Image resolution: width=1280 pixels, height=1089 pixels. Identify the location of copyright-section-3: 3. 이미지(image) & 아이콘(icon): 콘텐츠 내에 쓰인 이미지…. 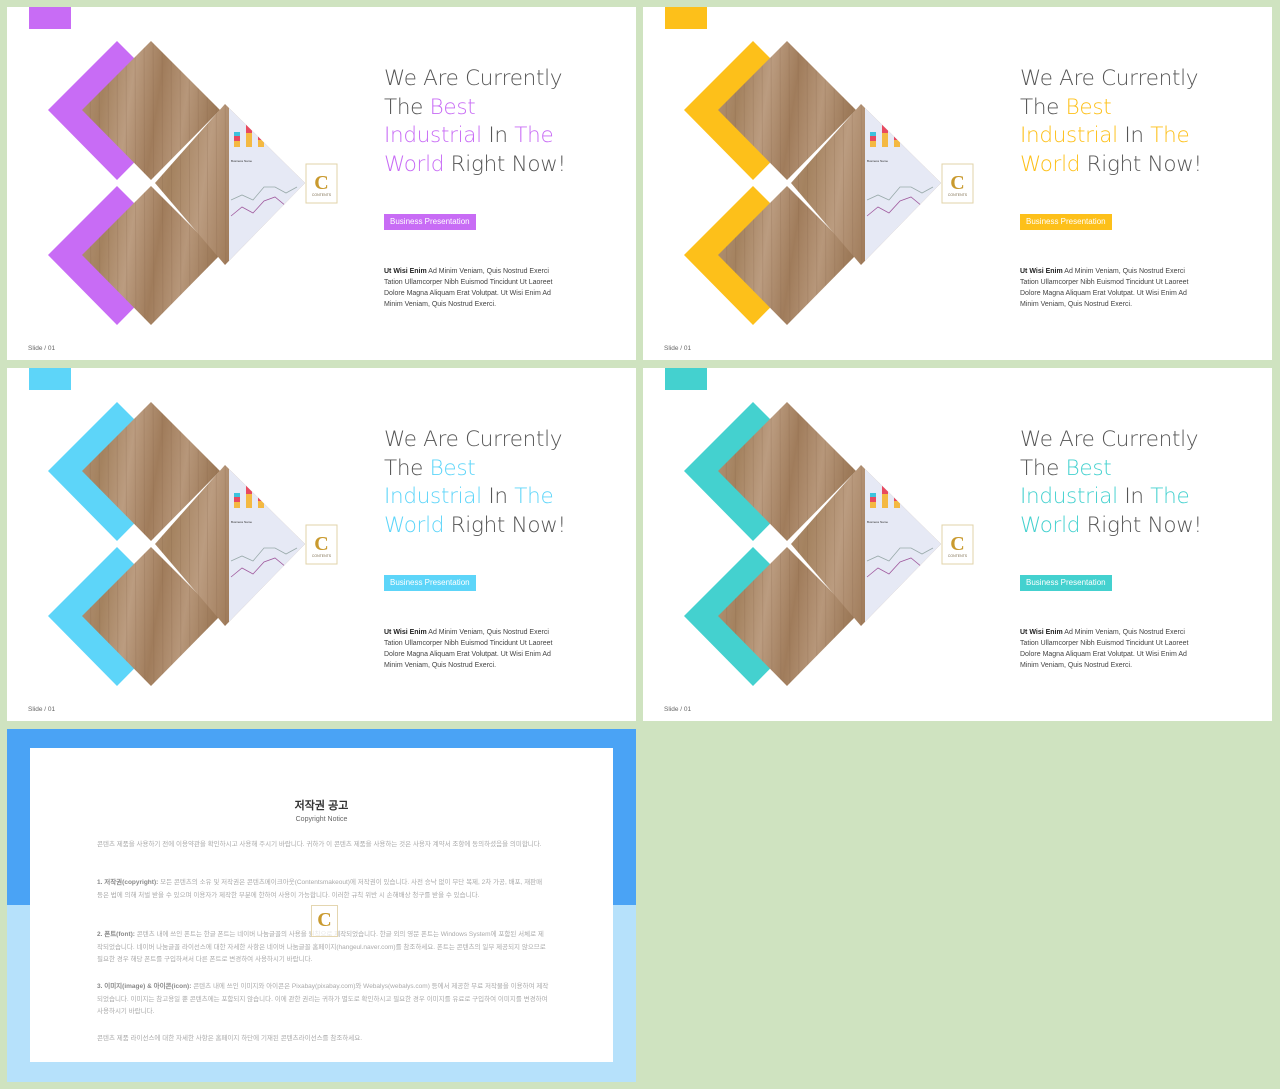
(323, 999).